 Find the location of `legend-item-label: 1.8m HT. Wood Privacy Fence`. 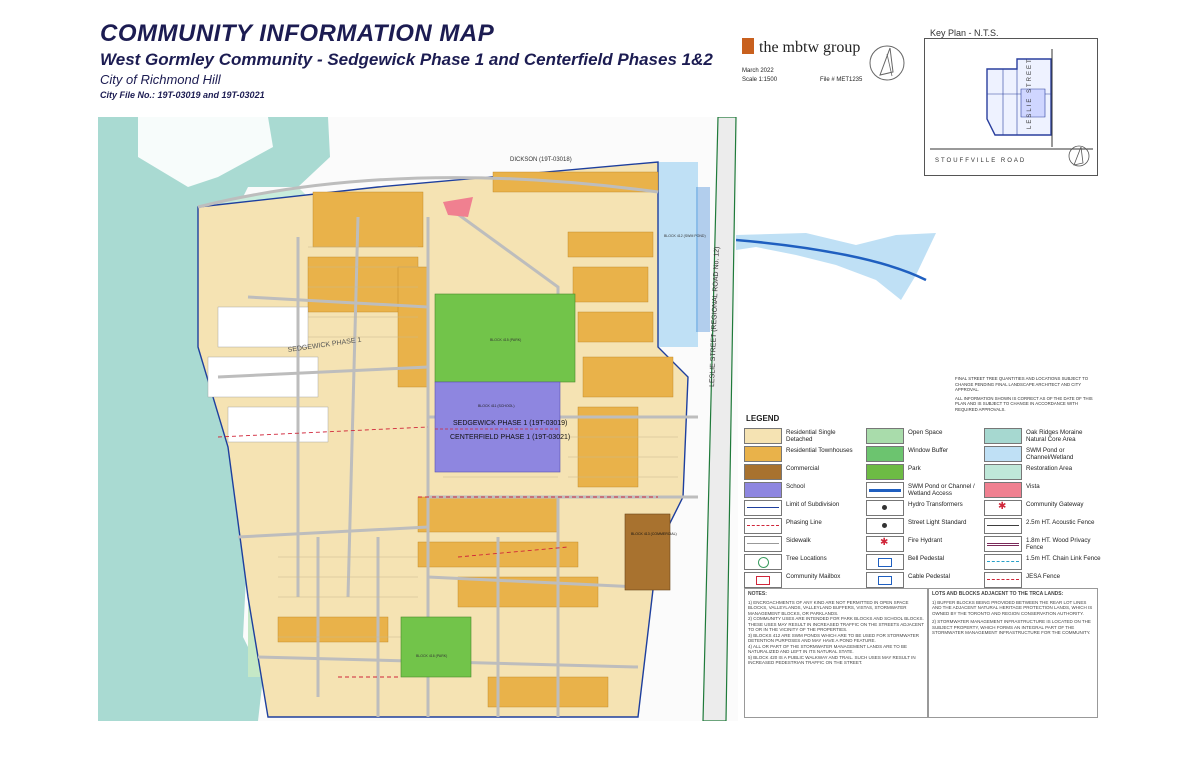

legend-item-label: 1.8m HT. Wood Privacy Fence is located at coordinates (1058, 544).